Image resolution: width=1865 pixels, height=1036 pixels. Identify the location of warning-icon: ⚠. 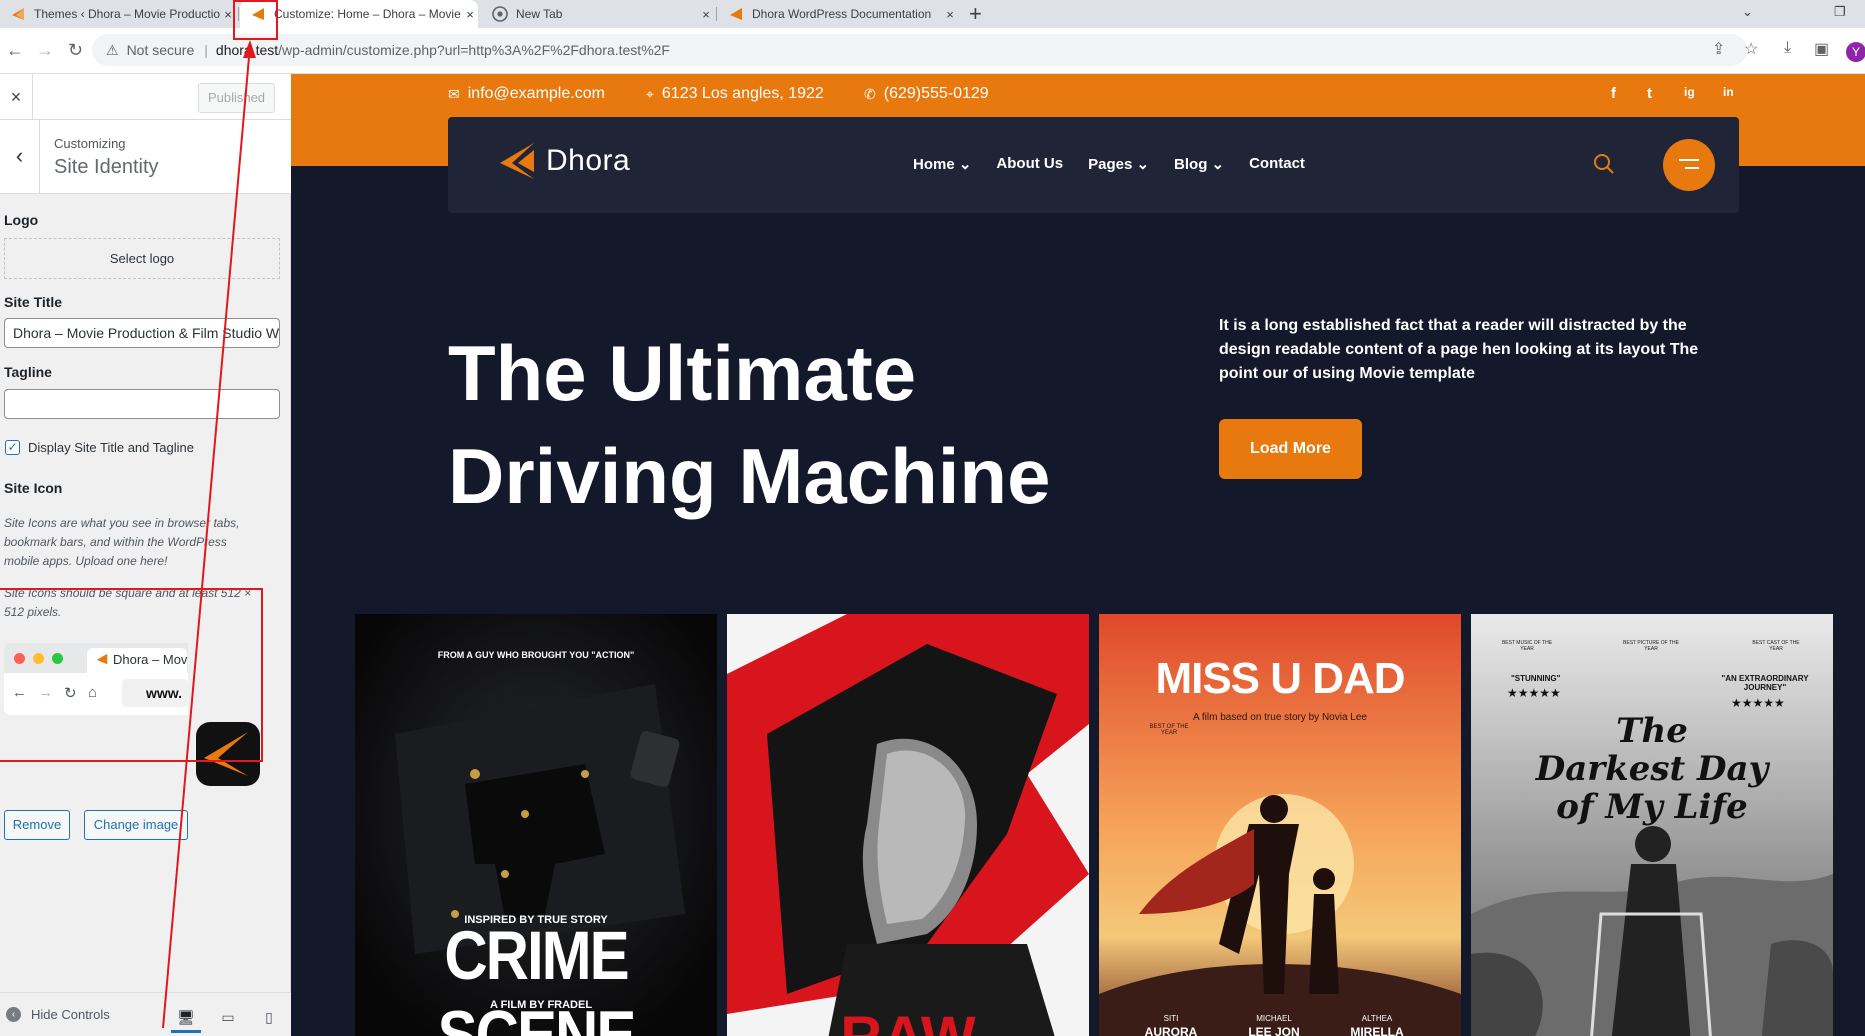
(112, 50).